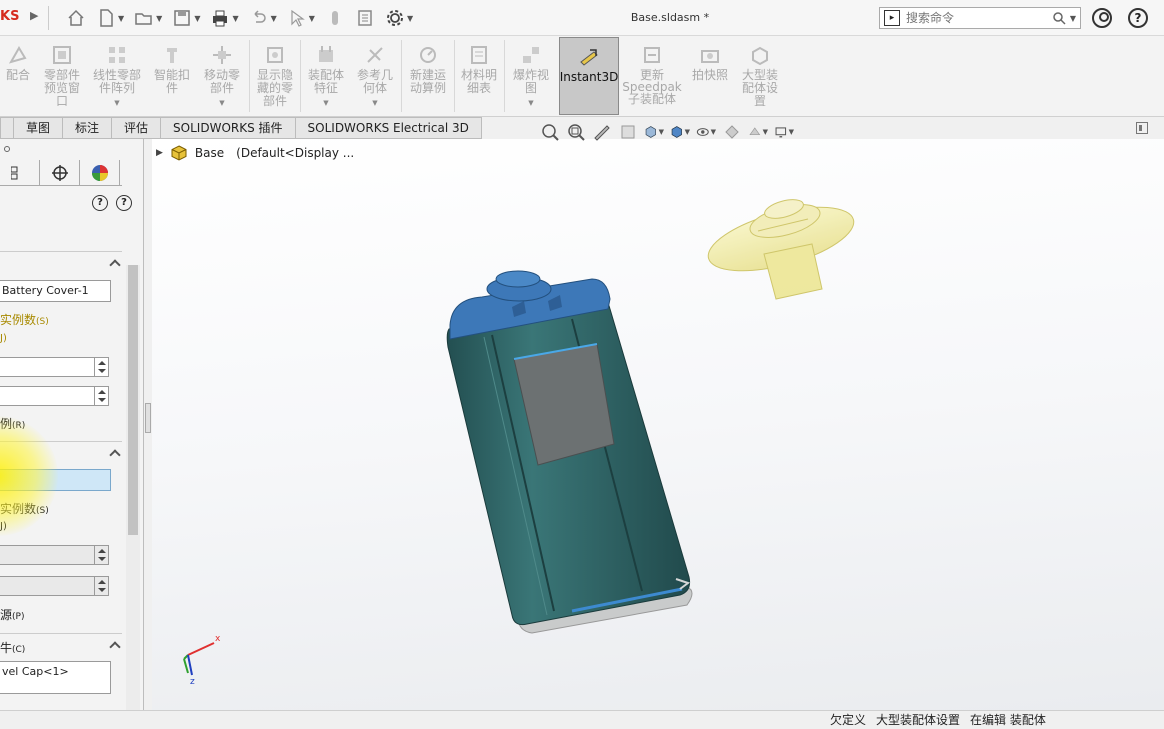 Image resolution: width=1164 pixels, height=729 pixels. Describe the element at coordinates (222, 76) in the screenshot. I see `move-component-button: 移动零 部件 ▼` at that location.